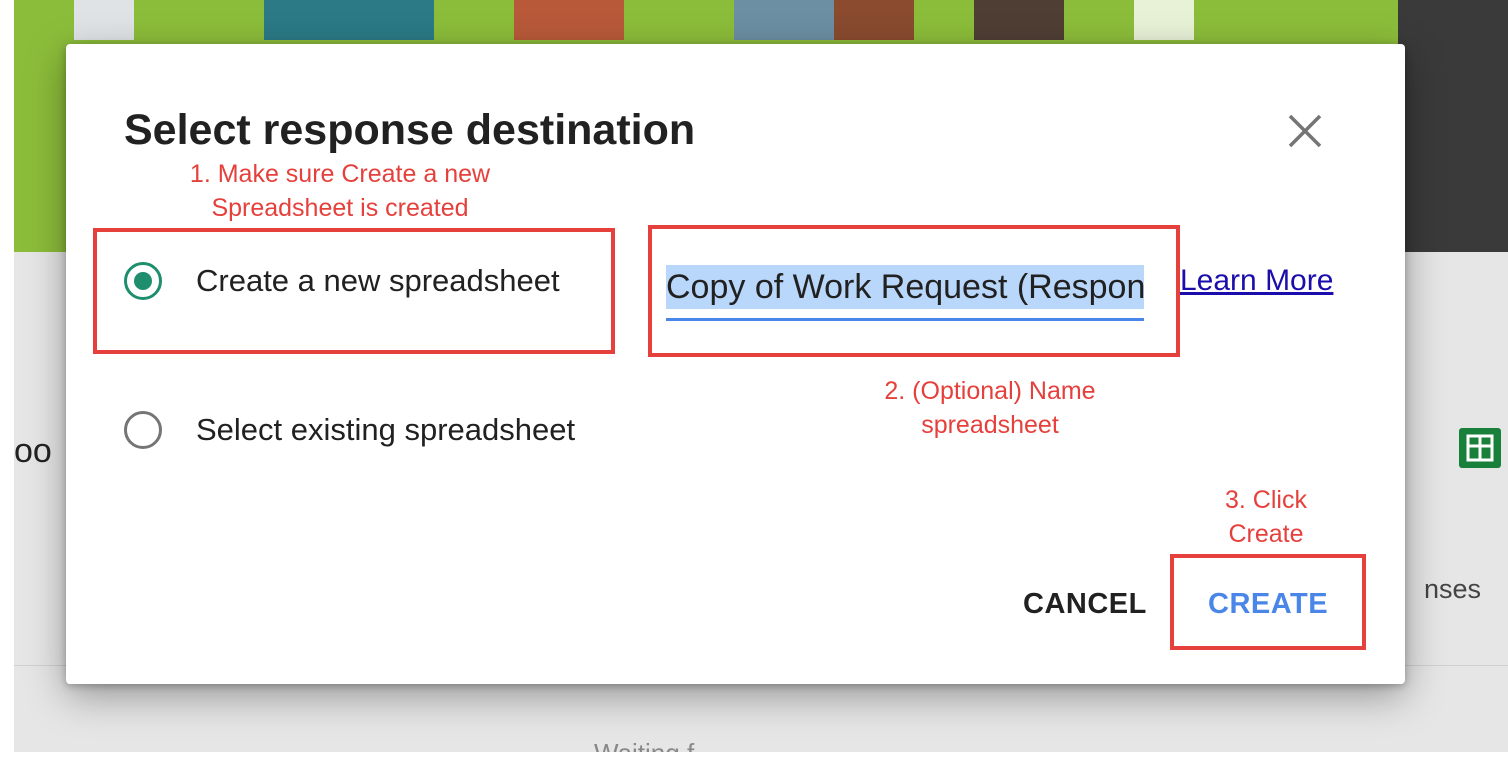  I want to click on learn-more-link: Learn More, so click(1256, 281).